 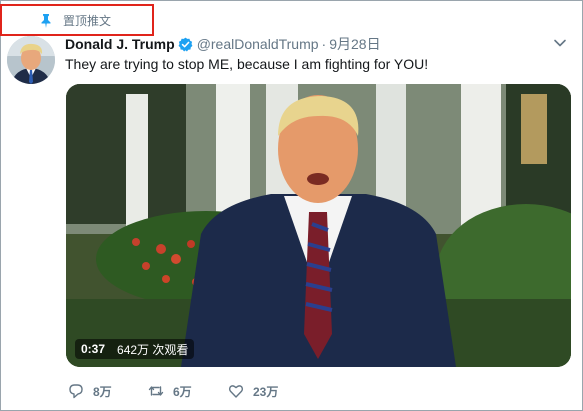 What do you see at coordinates (185, 44) in the screenshot?
I see `verified-badge-icon` at bounding box center [185, 44].